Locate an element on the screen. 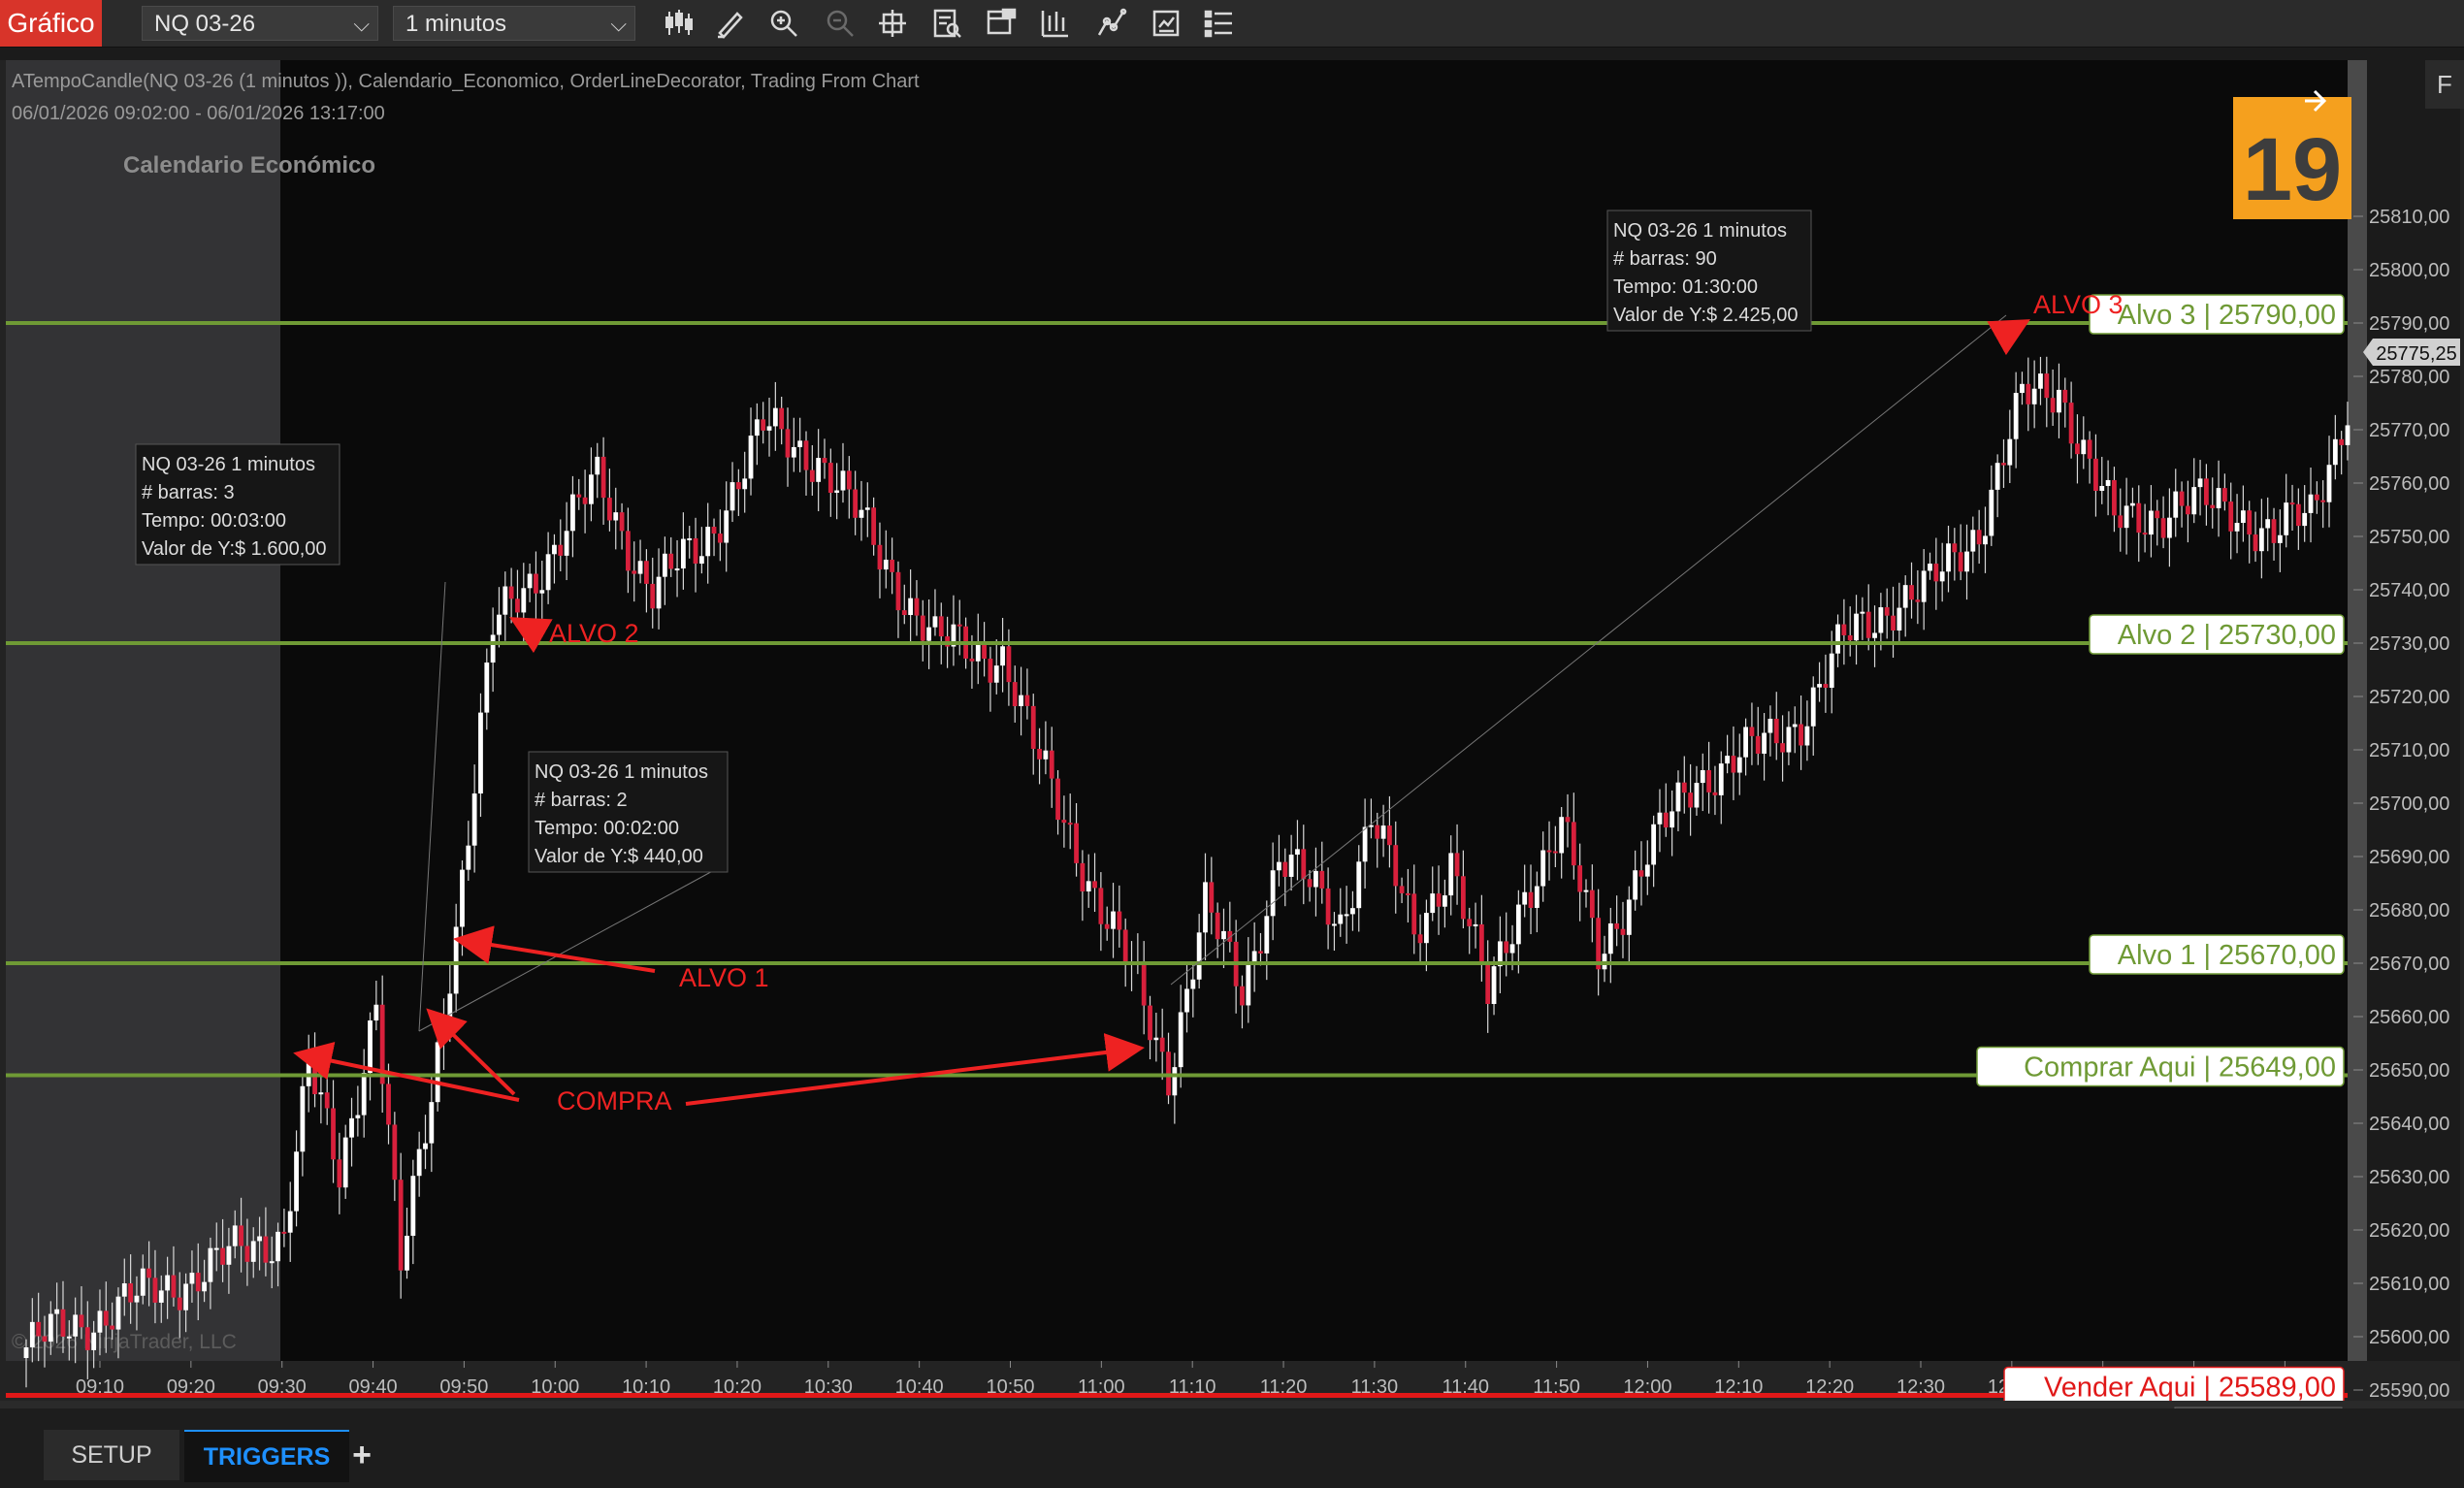 The height and width of the screenshot is (1488, 2464). badge-value: 19 is located at coordinates (2292, 169).